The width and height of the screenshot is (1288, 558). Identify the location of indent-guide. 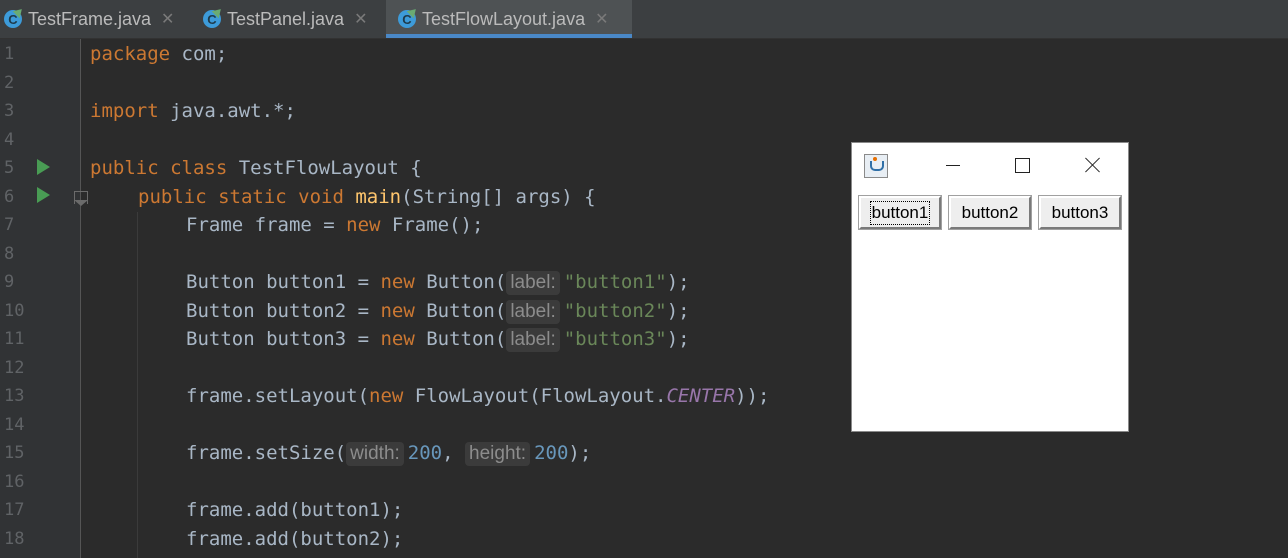
(137, 385).